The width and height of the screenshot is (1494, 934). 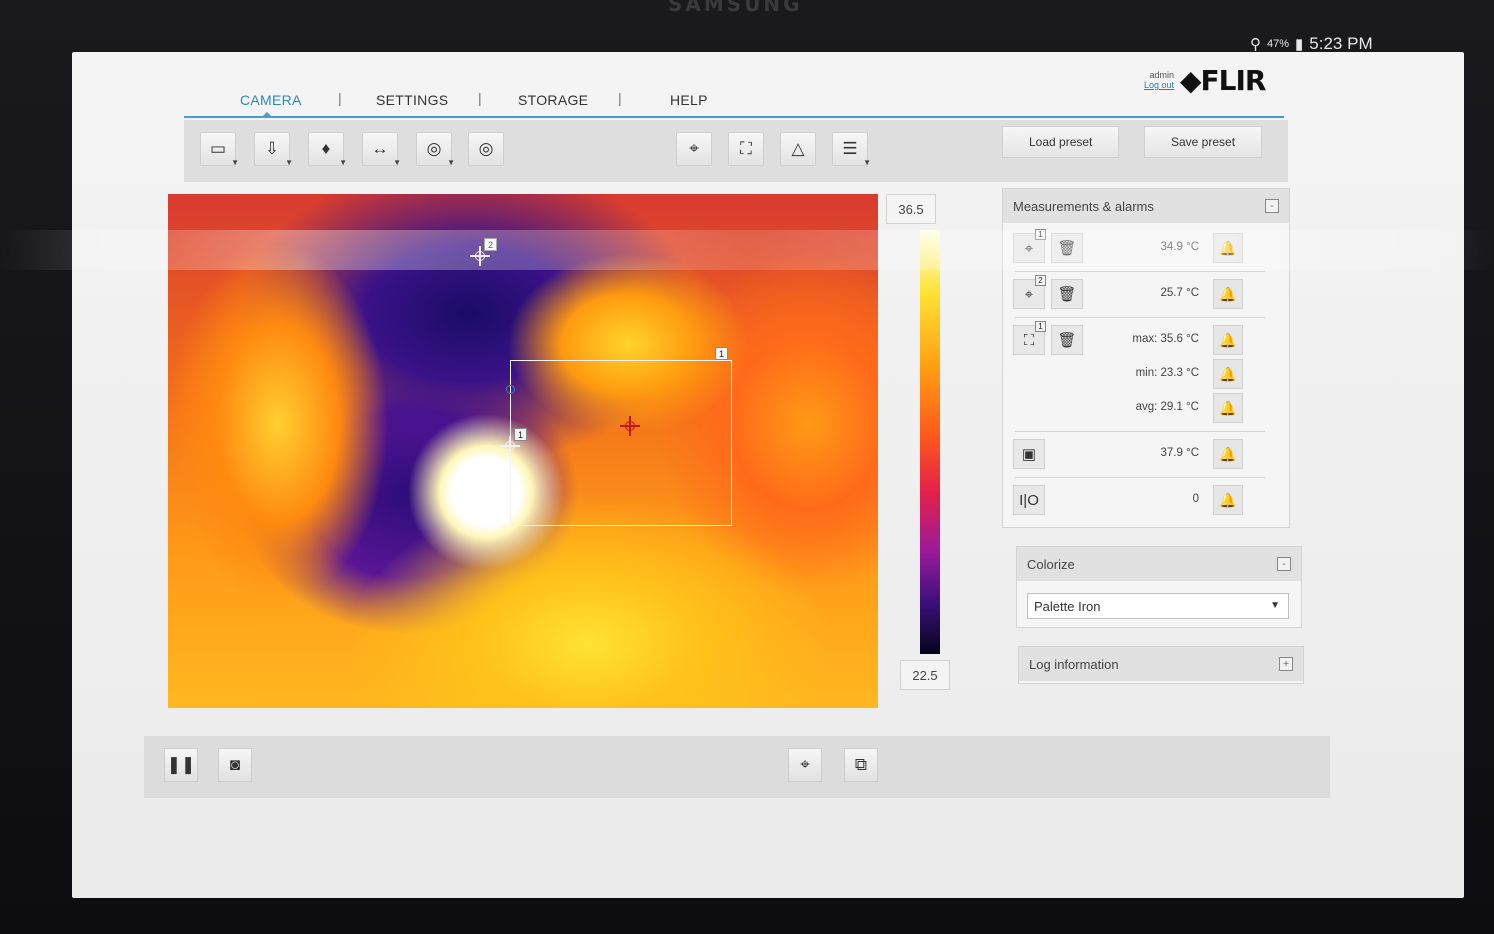 What do you see at coordinates (1179, 453) in the screenshot?
I see `measurement-value: 37.9 °C` at bounding box center [1179, 453].